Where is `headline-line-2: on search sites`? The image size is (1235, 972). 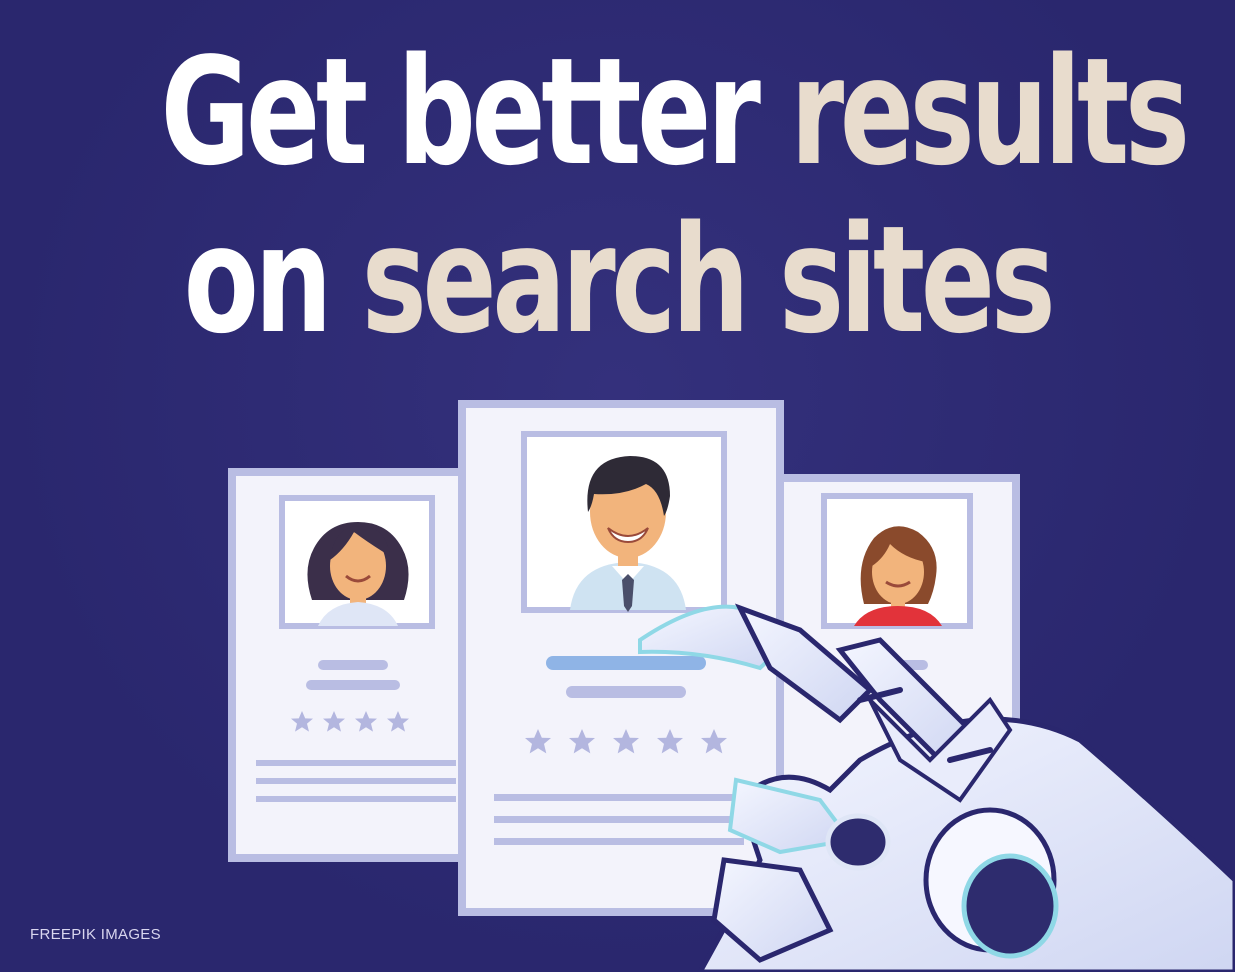
headline-line-2: on search sites is located at coordinates (618, 280).